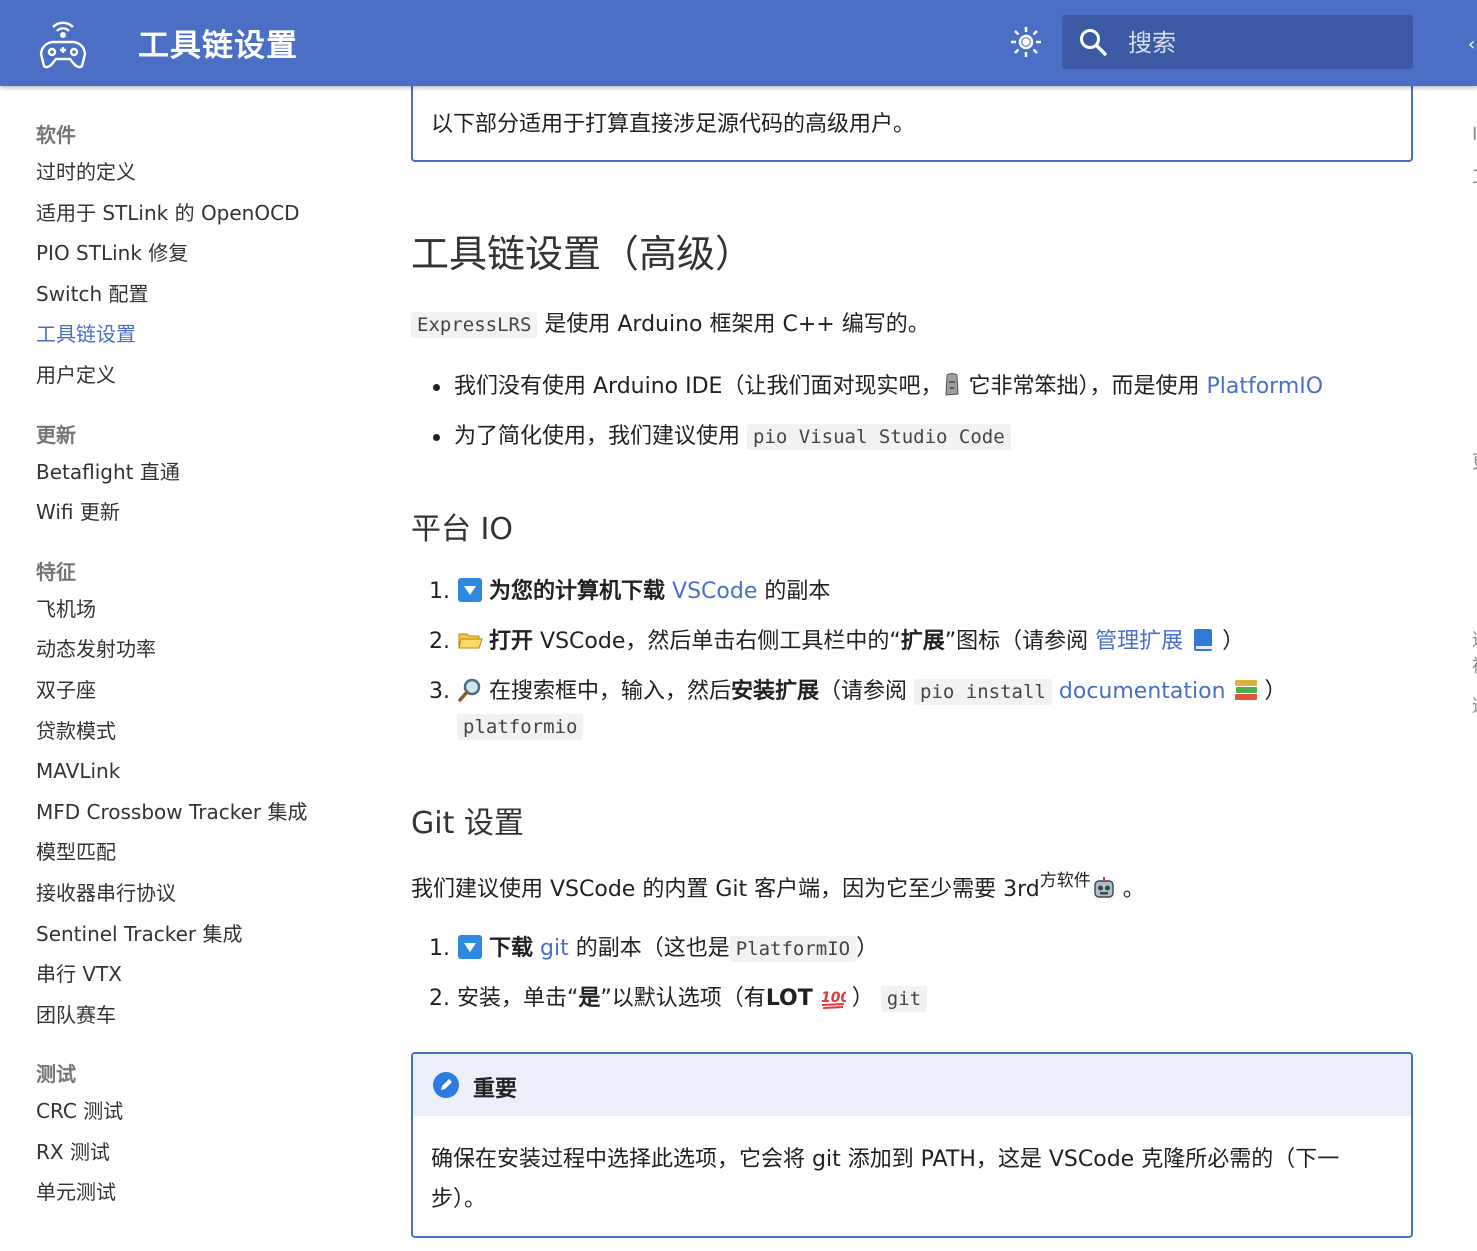 This screenshot has width=1477, height=1251. I want to click on sidebar-item: 团队赛车, so click(201, 1015).